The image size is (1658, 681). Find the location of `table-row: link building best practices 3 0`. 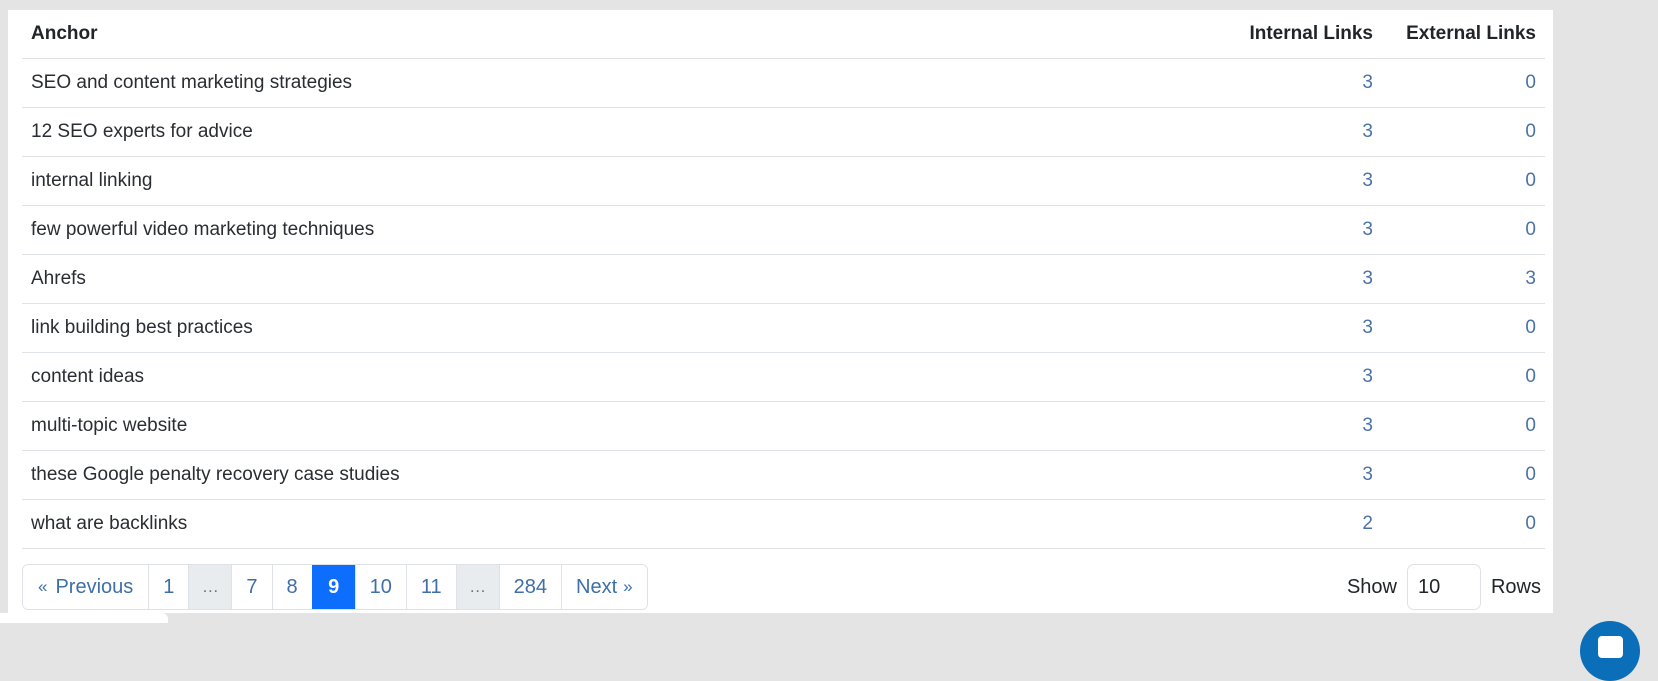

table-row: link building best practices 3 0 is located at coordinates (783, 328).